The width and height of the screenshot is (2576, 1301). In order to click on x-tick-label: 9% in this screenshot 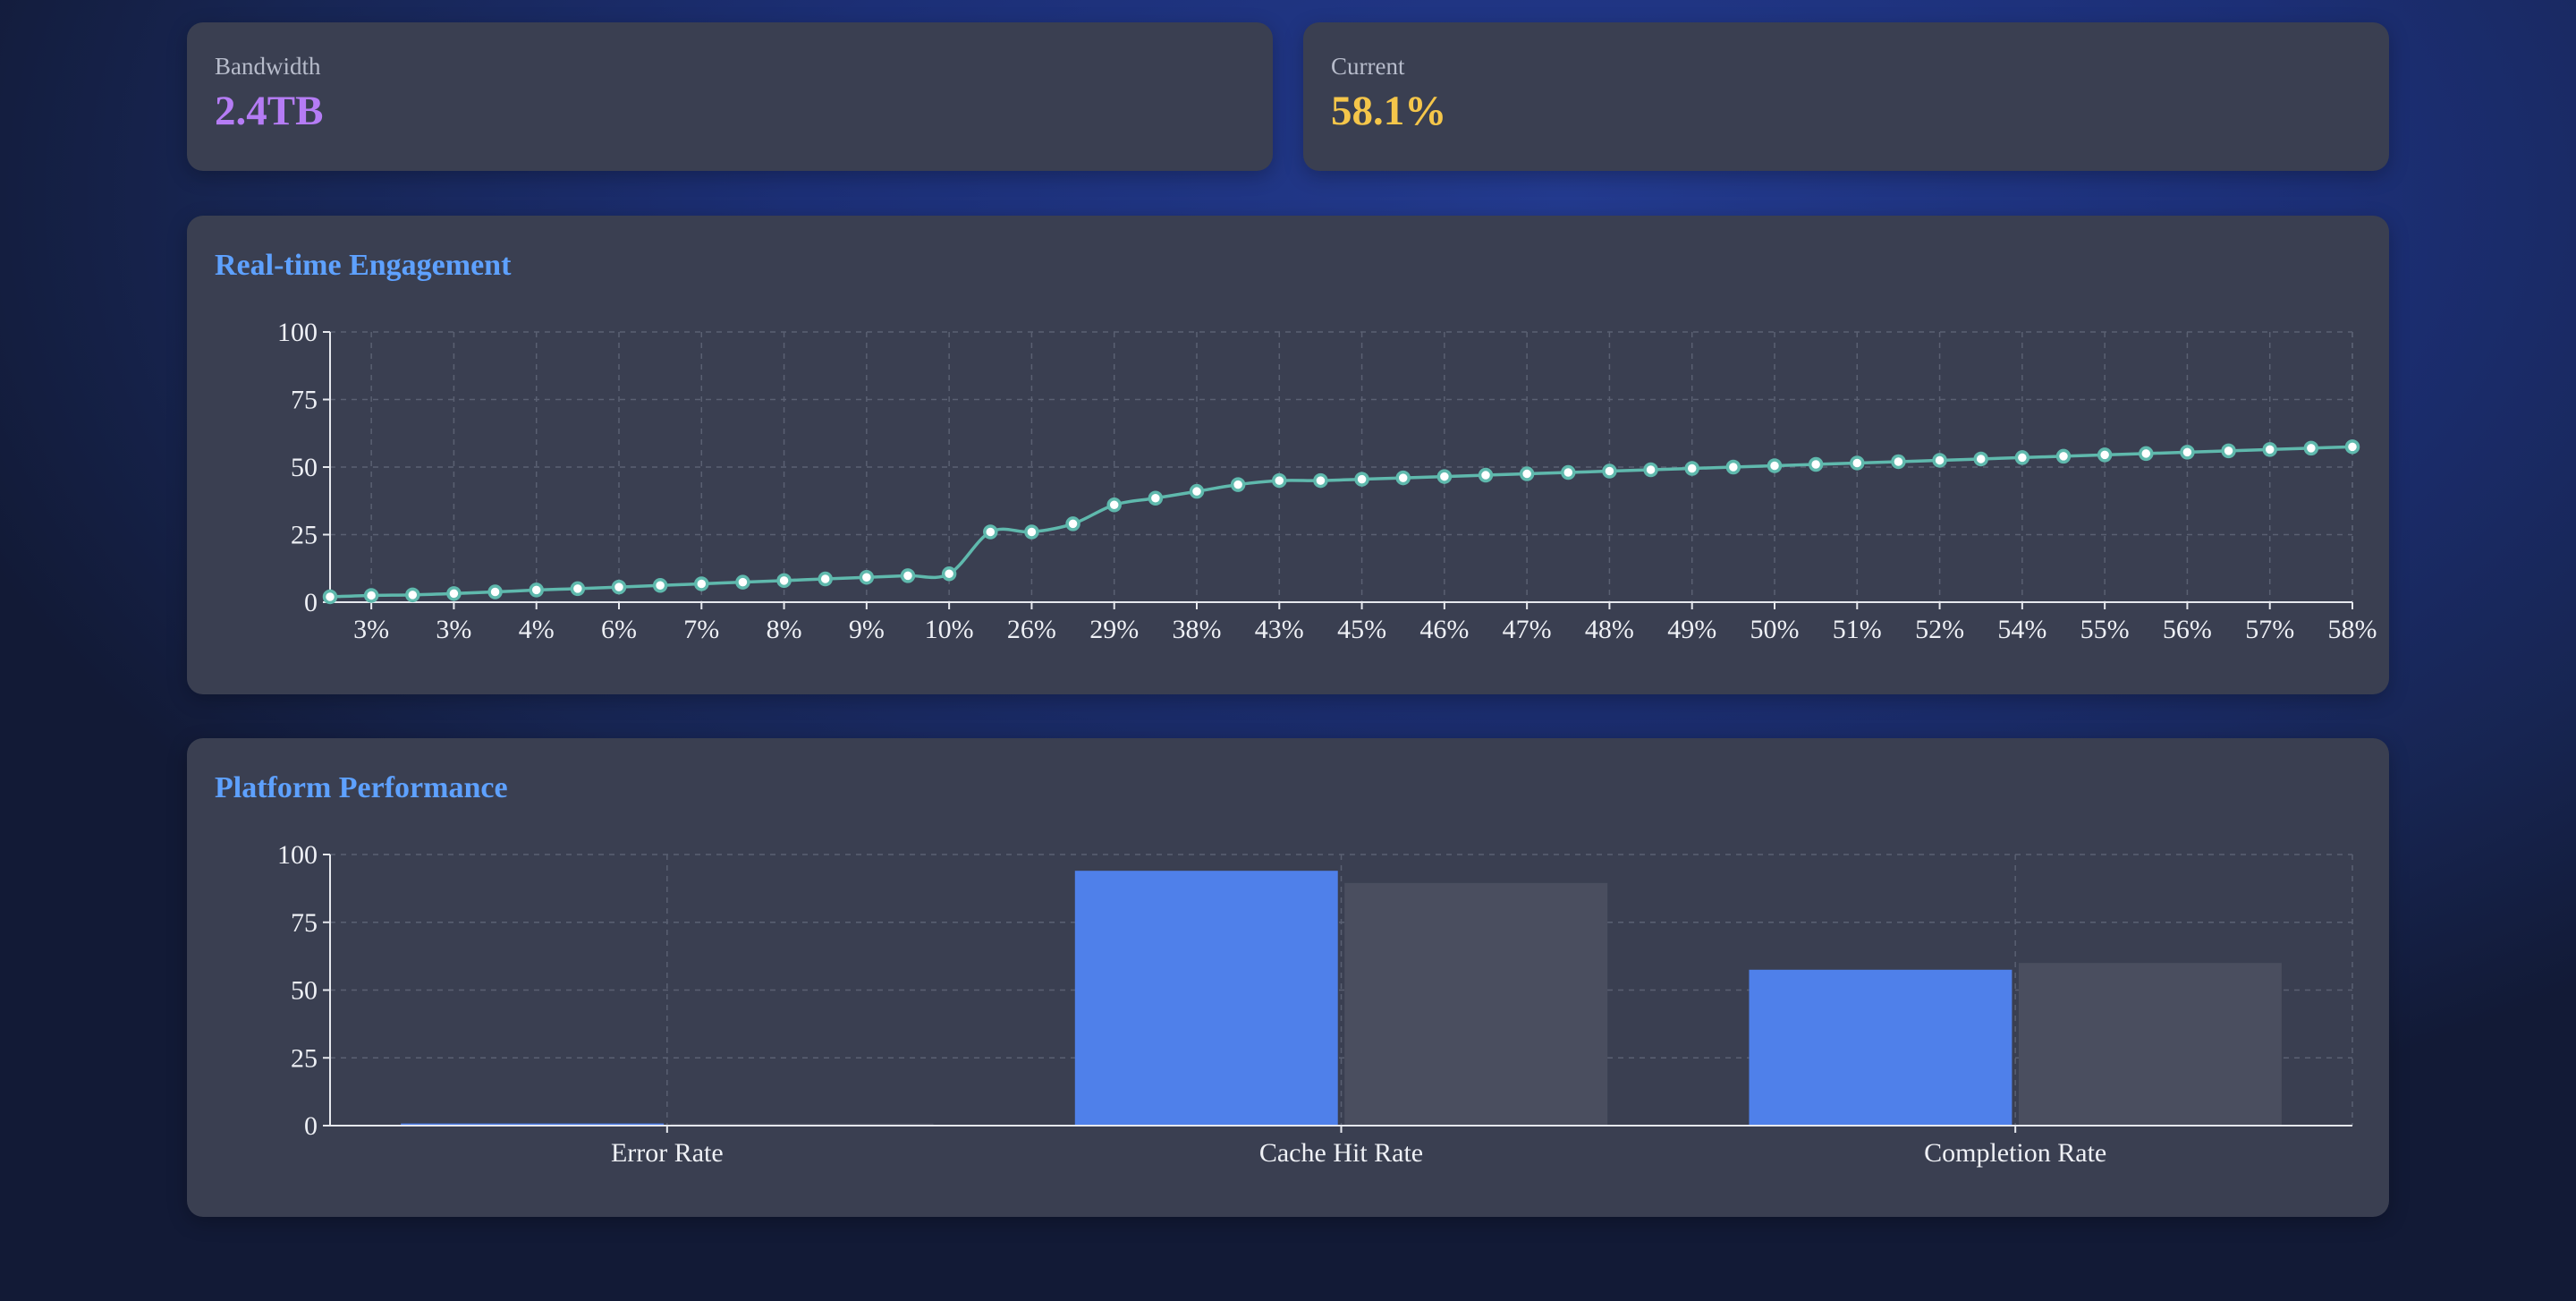, I will do `click(867, 629)`.